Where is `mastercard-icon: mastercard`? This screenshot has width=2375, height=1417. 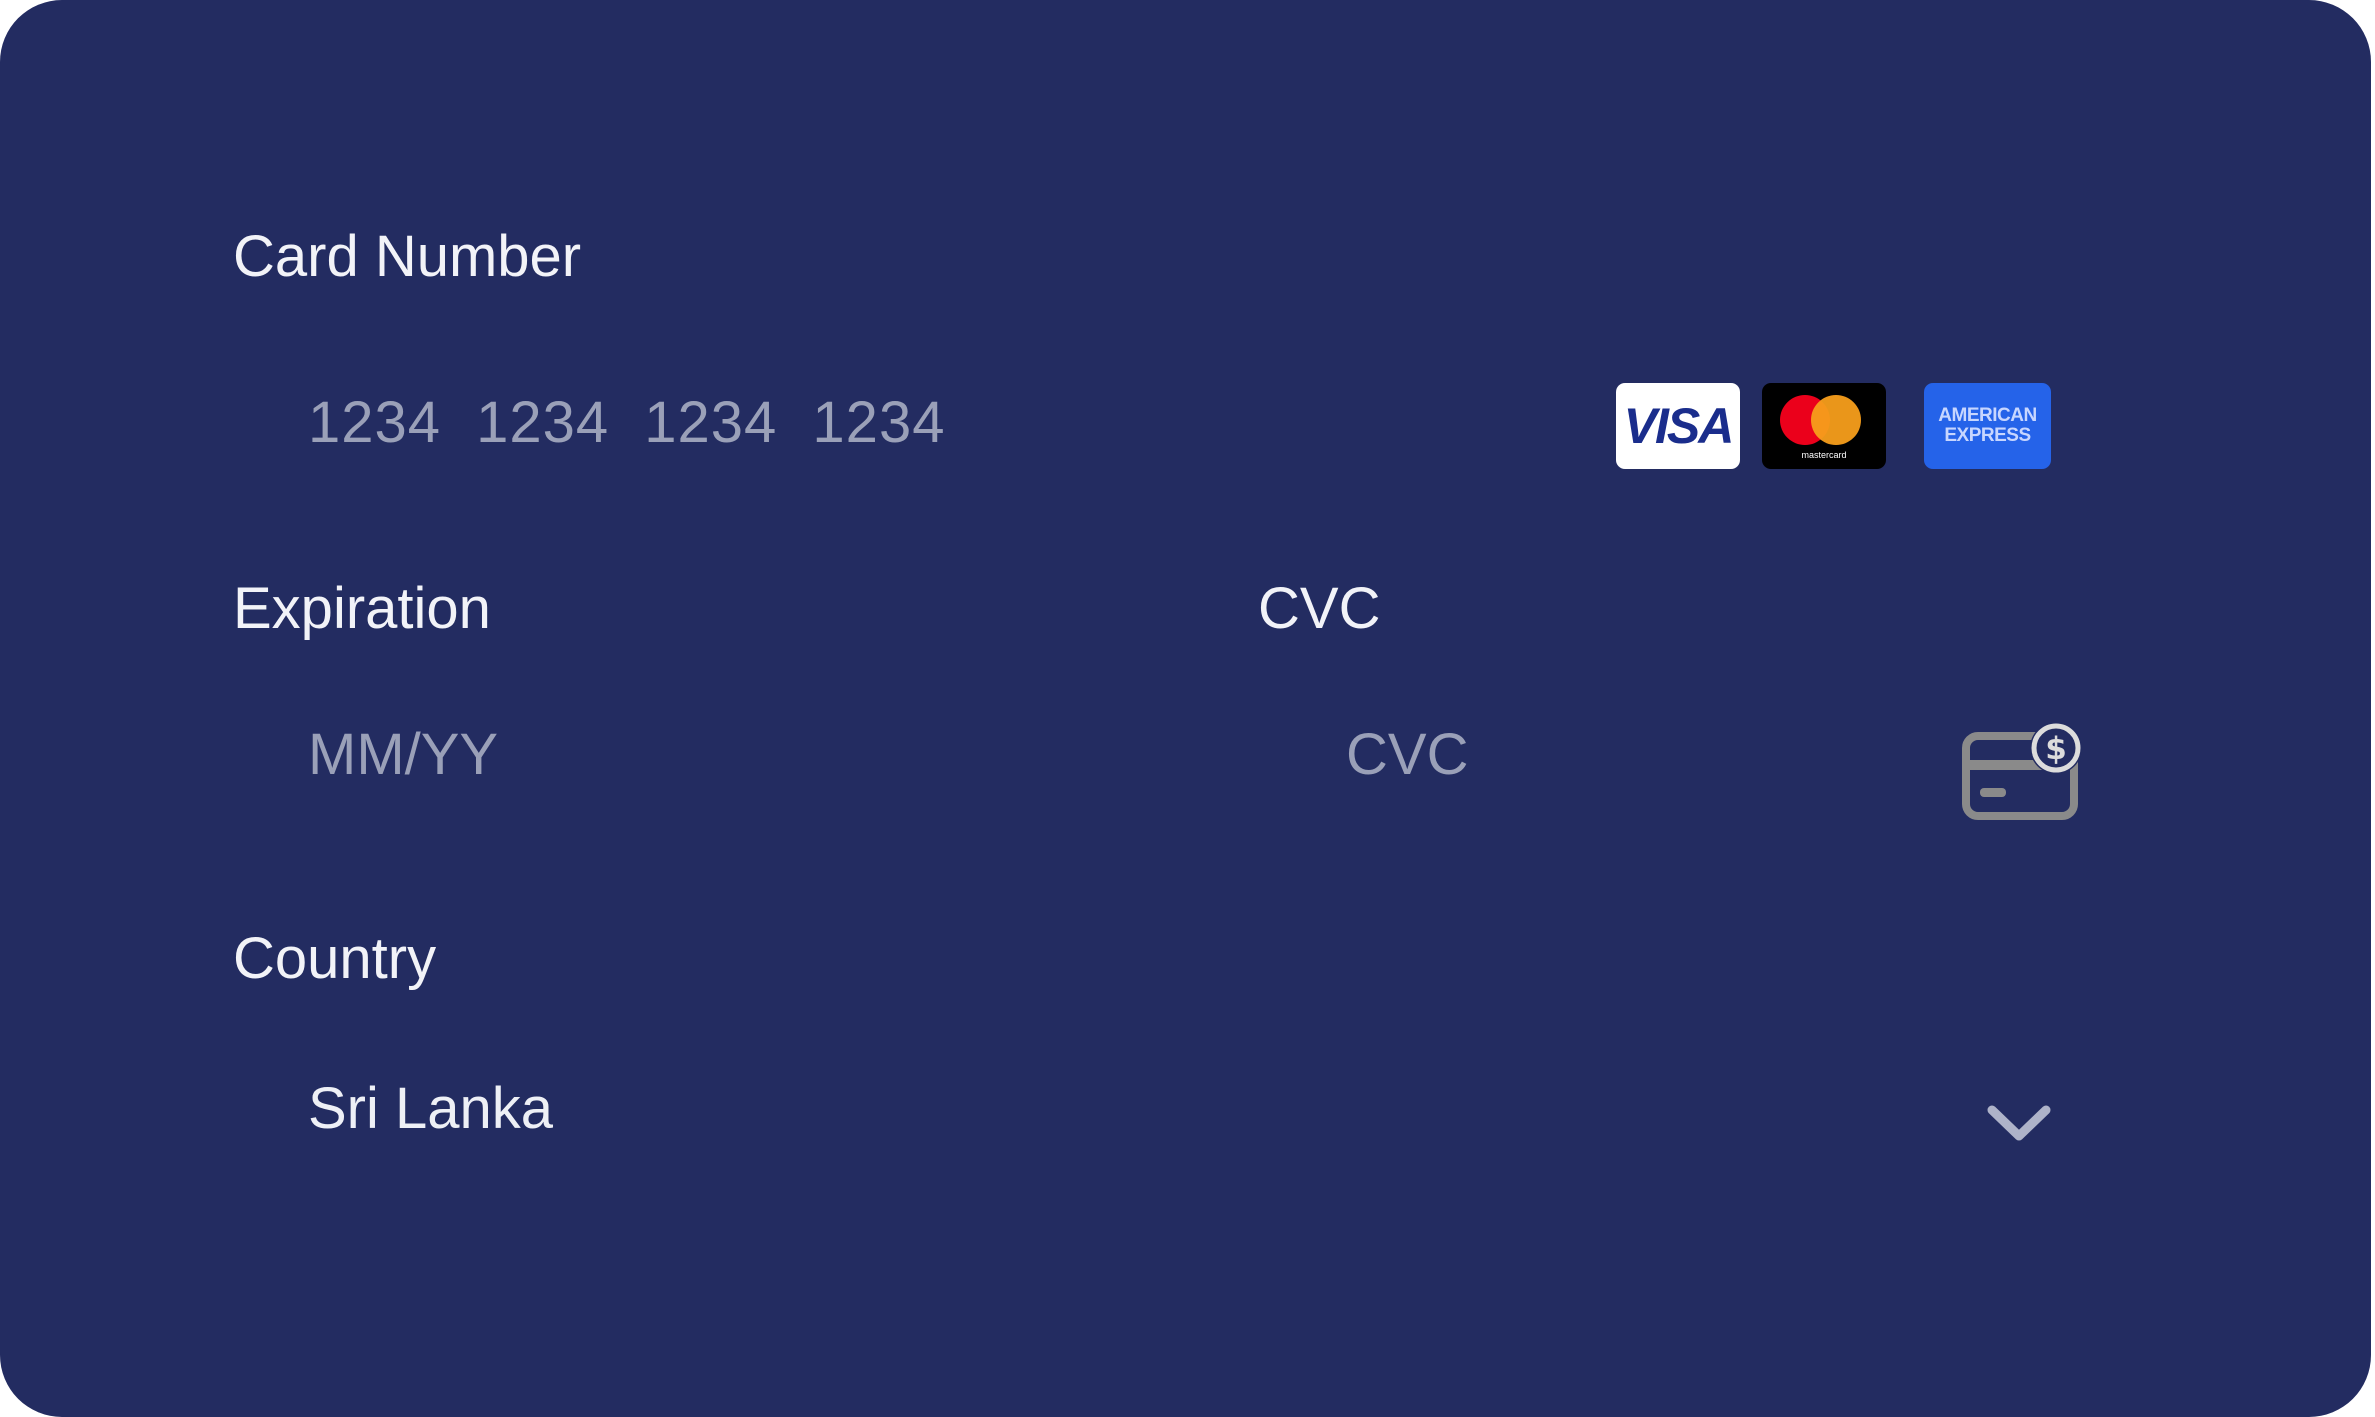
mastercard-icon: mastercard is located at coordinates (1824, 426).